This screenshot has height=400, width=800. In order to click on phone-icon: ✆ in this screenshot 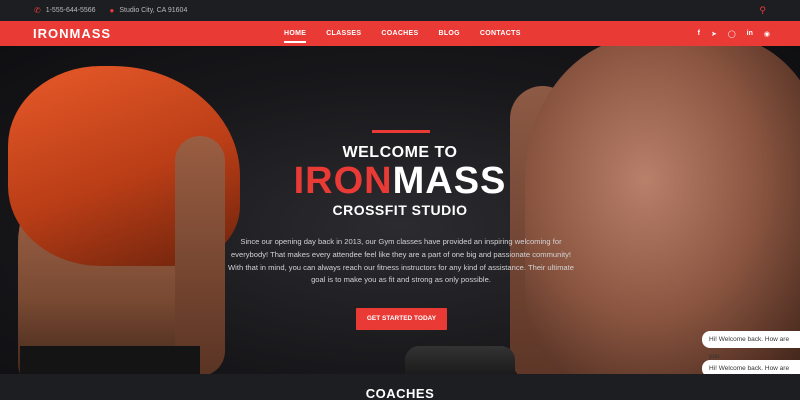, I will do `click(37, 10)`.